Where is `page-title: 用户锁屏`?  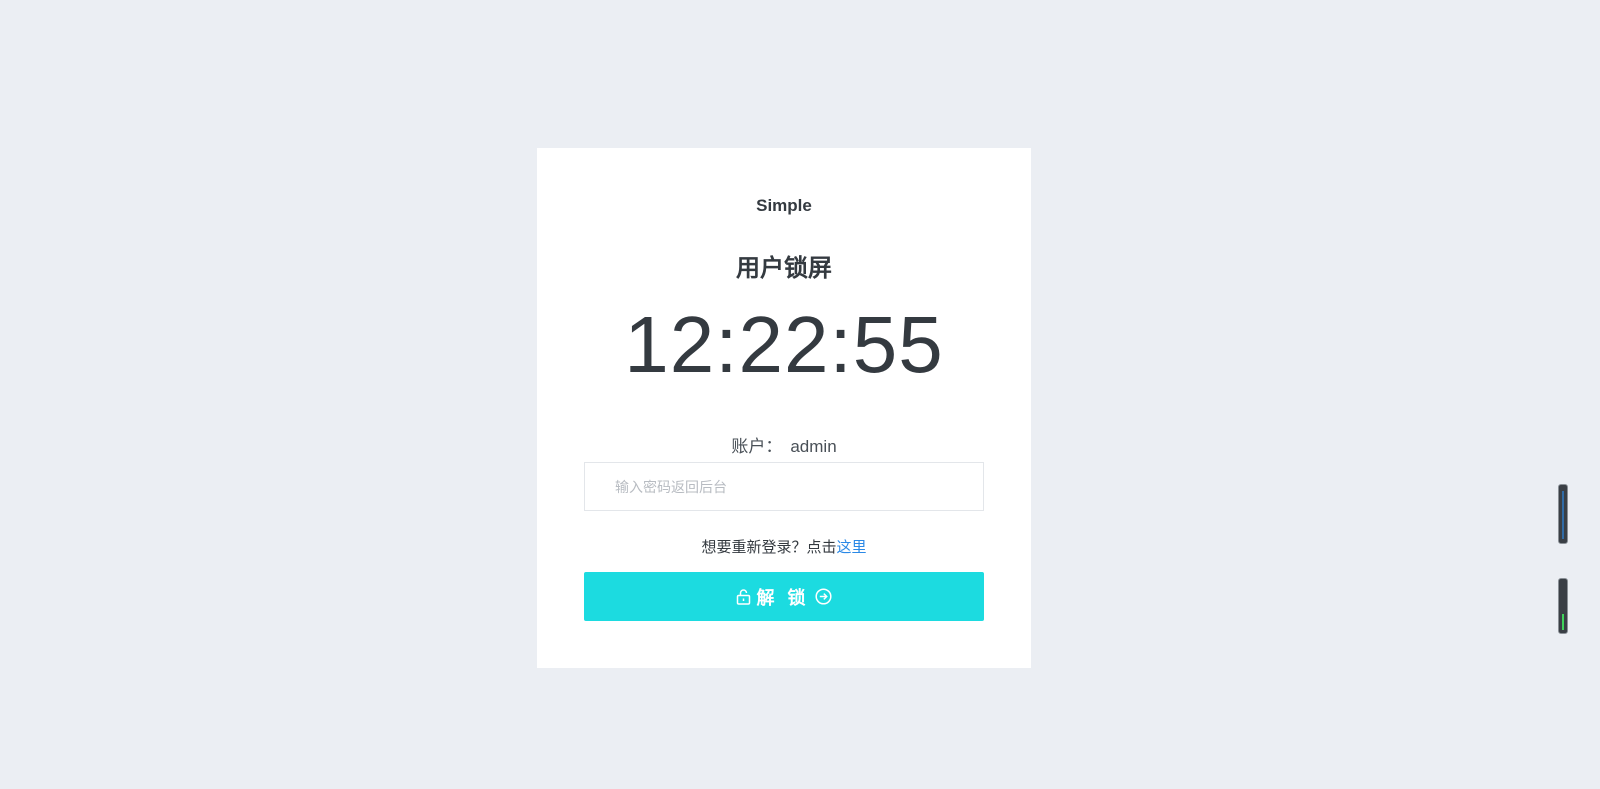 page-title: 用户锁屏 is located at coordinates (784, 268).